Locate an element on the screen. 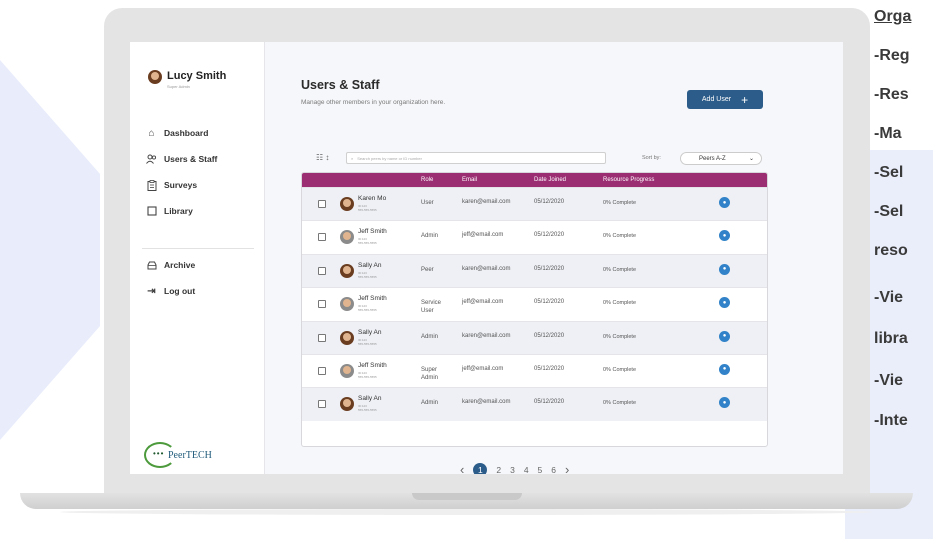 Image resolution: width=933 pixels, height=539 pixels. sidebar-item-archive: Archive is located at coordinates (170, 265).